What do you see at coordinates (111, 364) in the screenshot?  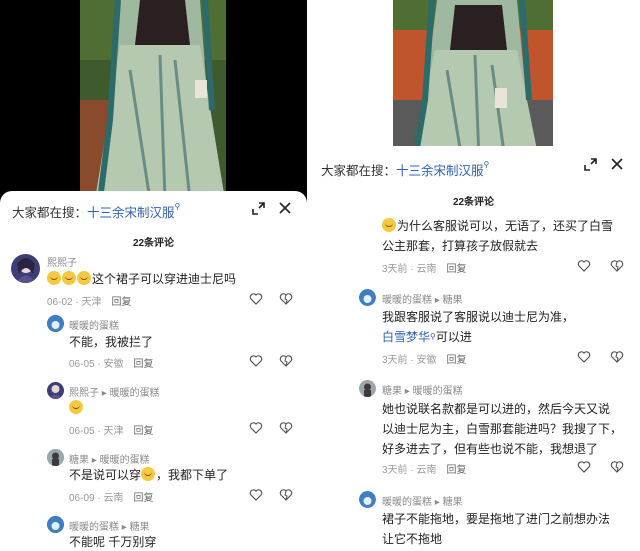 I see `comment-meta: 06-05 · 安徽 回复` at bounding box center [111, 364].